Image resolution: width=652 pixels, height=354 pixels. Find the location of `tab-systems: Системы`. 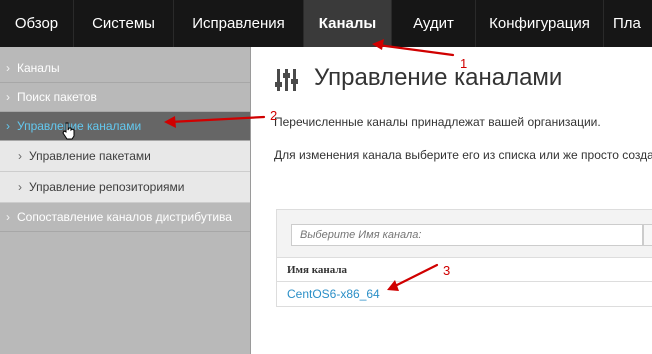

tab-systems: Системы is located at coordinates (124, 23).